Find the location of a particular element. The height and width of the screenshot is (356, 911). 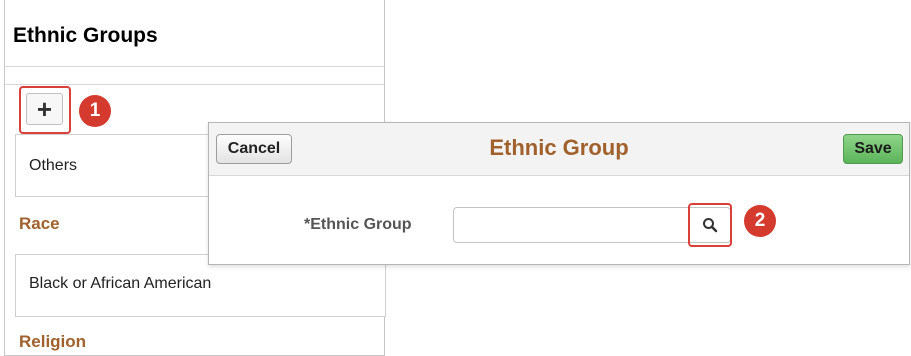

callout-badge-2: 2 is located at coordinates (760, 221).